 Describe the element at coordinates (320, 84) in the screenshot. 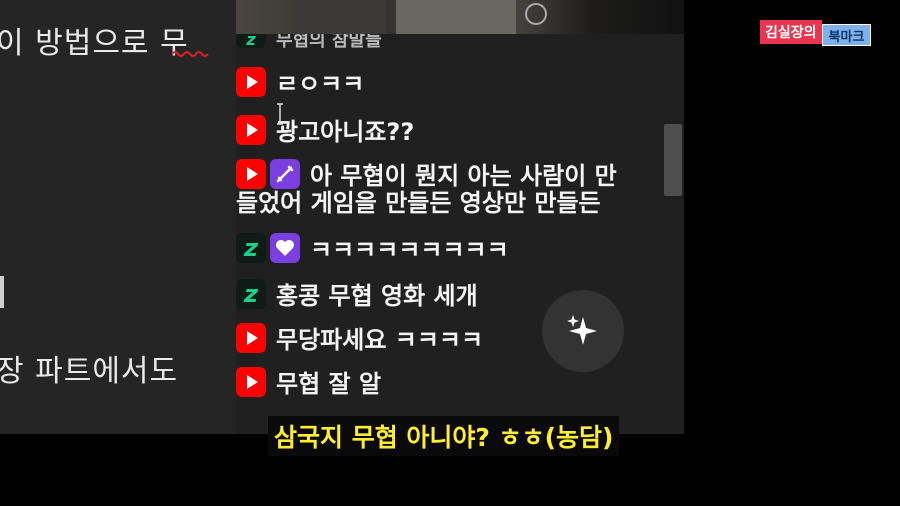

I see `chat-message-text: ㄹㅇㅋㅋ` at that location.